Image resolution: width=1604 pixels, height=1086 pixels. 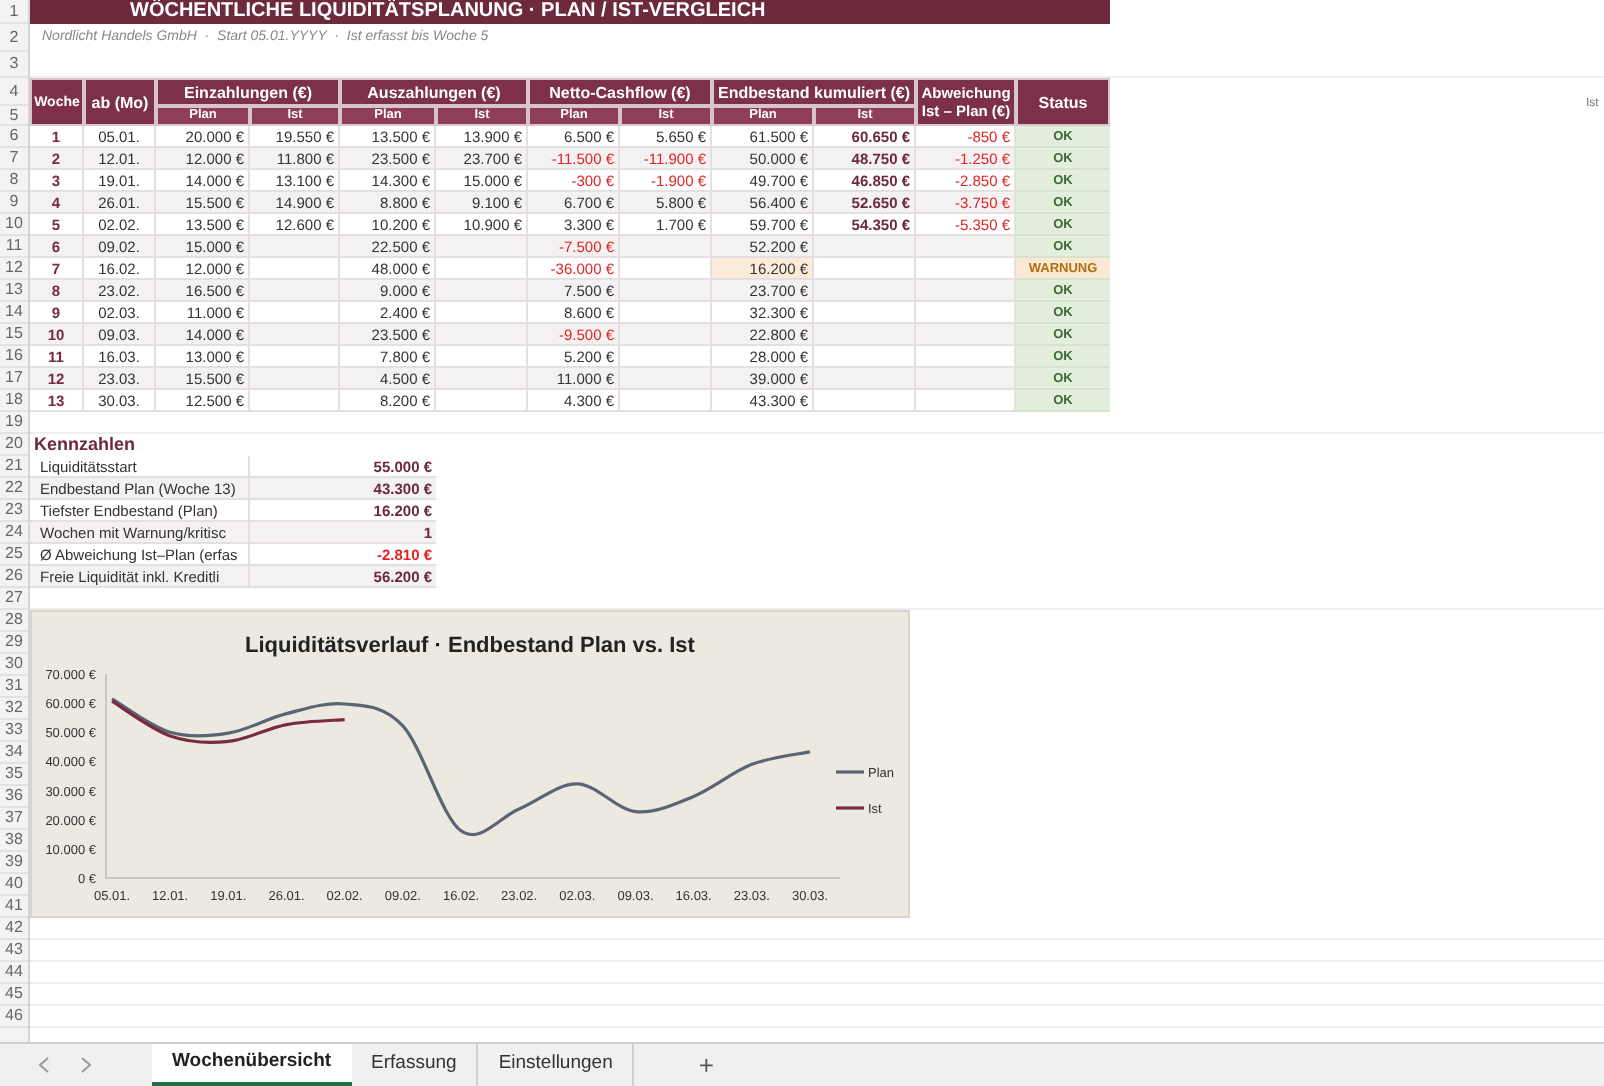 What do you see at coordinates (14, 379) in the screenshot?
I see `row-number: 17` at bounding box center [14, 379].